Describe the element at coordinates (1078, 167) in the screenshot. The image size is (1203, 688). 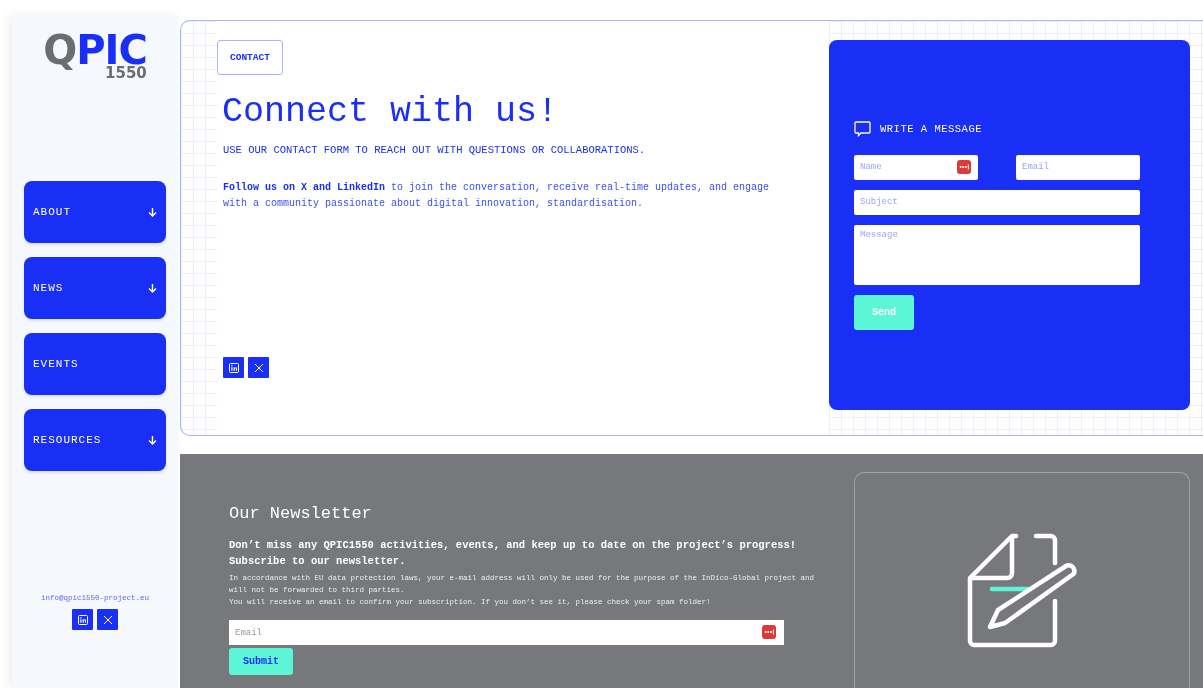
I see `input-field: Email` at that location.